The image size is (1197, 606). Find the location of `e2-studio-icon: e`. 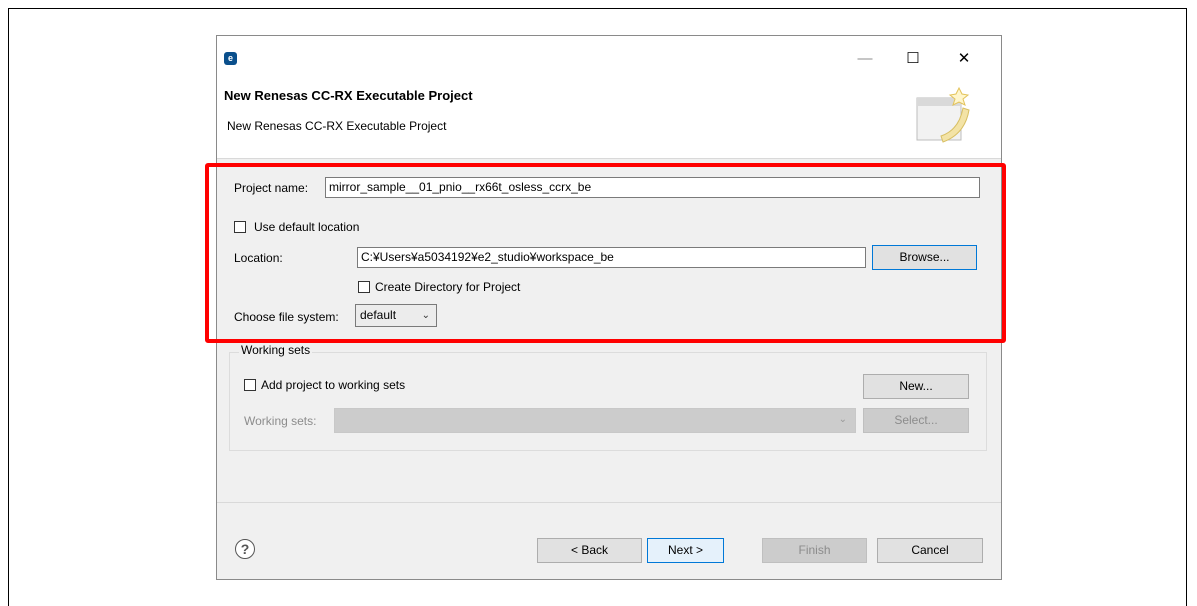

e2-studio-icon: e is located at coordinates (230, 58).